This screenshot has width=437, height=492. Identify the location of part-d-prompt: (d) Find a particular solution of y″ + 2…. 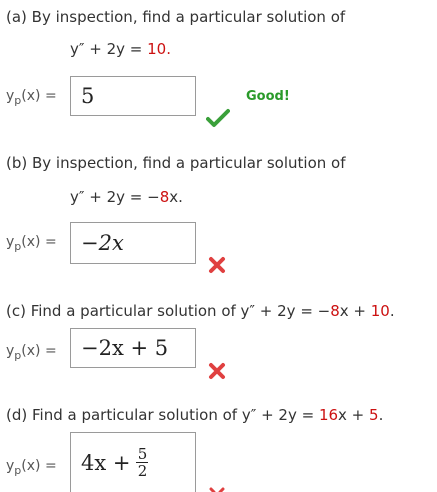
(195, 415).